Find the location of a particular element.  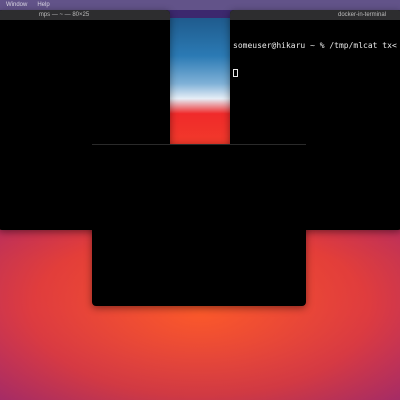

menu-bar: Window Help is located at coordinates (200, 5).